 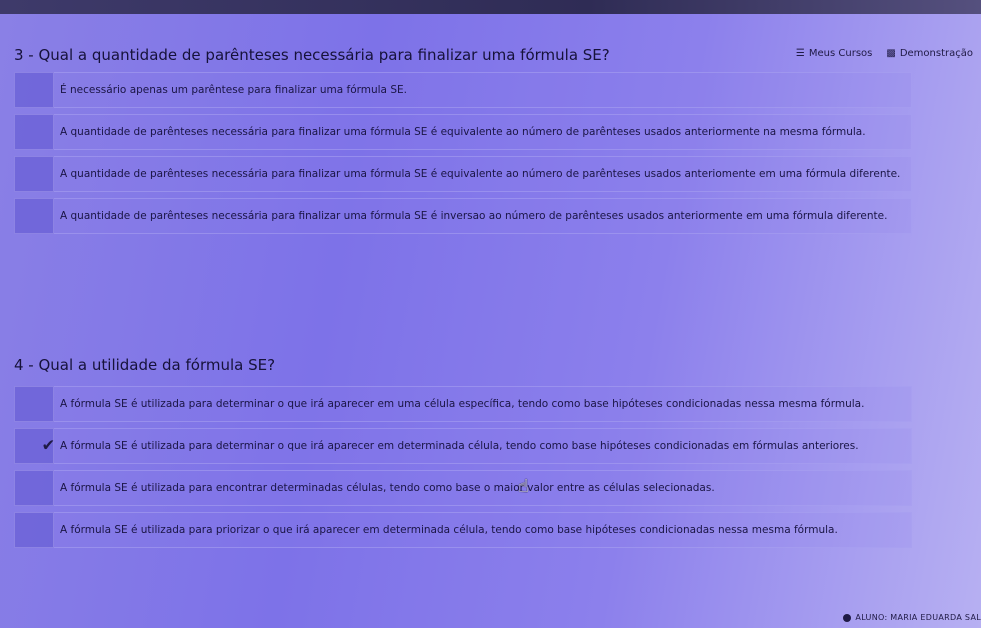 What do you see at coordinates (523, 486) in the screenshot?
I see `hand-pointer-icon: ☝` at bounding box center [523, 486].